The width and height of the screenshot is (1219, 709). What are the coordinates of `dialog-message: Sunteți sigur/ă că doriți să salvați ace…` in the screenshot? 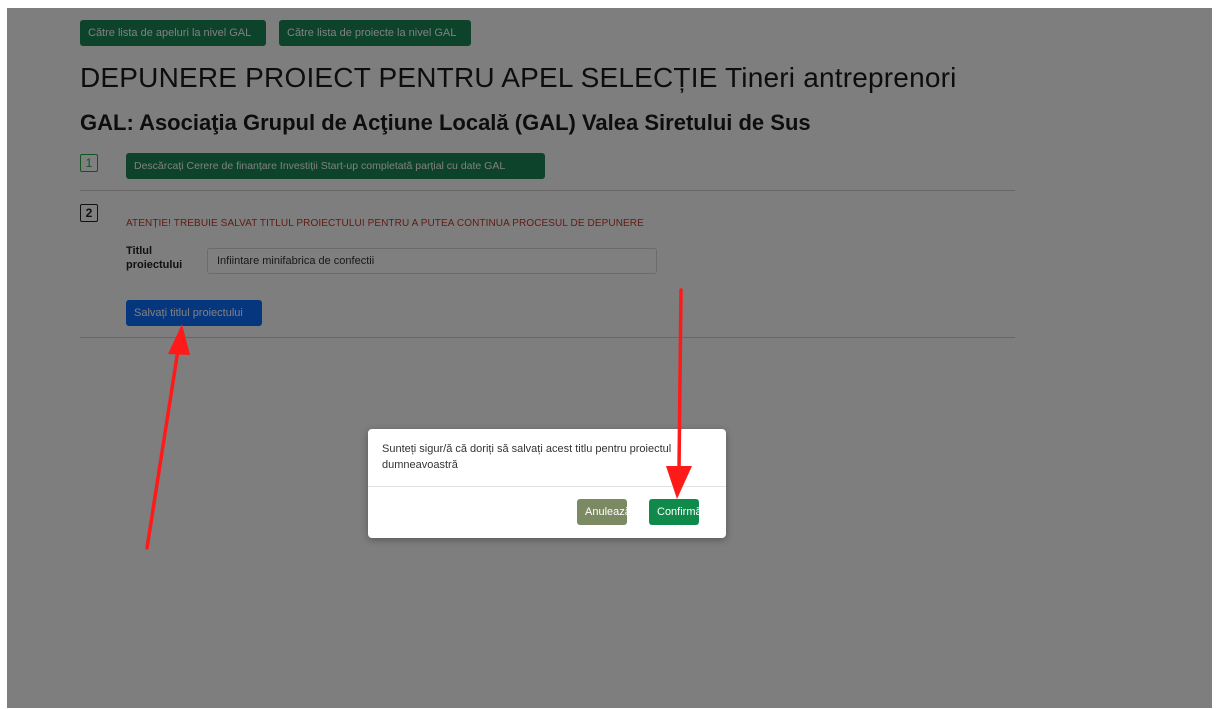 It's located at (527, 457).